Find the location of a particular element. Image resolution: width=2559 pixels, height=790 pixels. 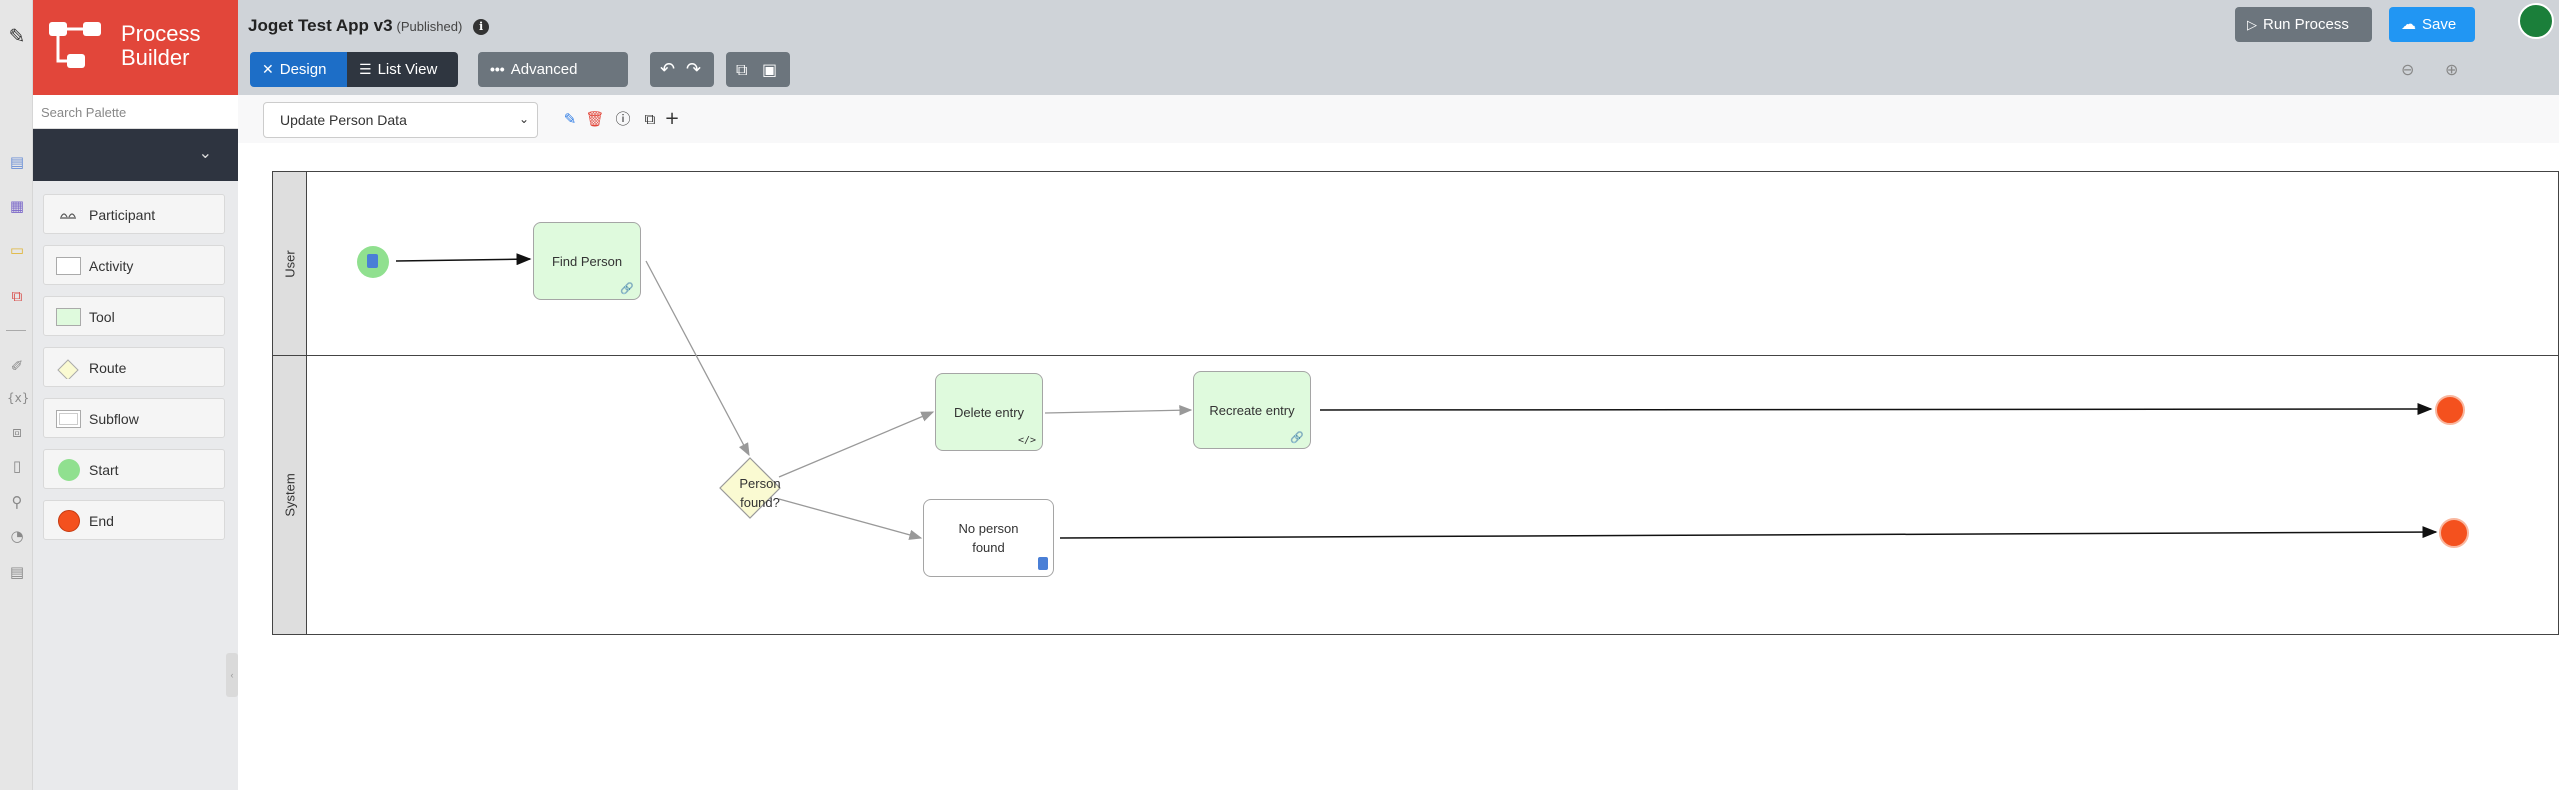

palette-item-start: Start is located at coordinates (134, 469).